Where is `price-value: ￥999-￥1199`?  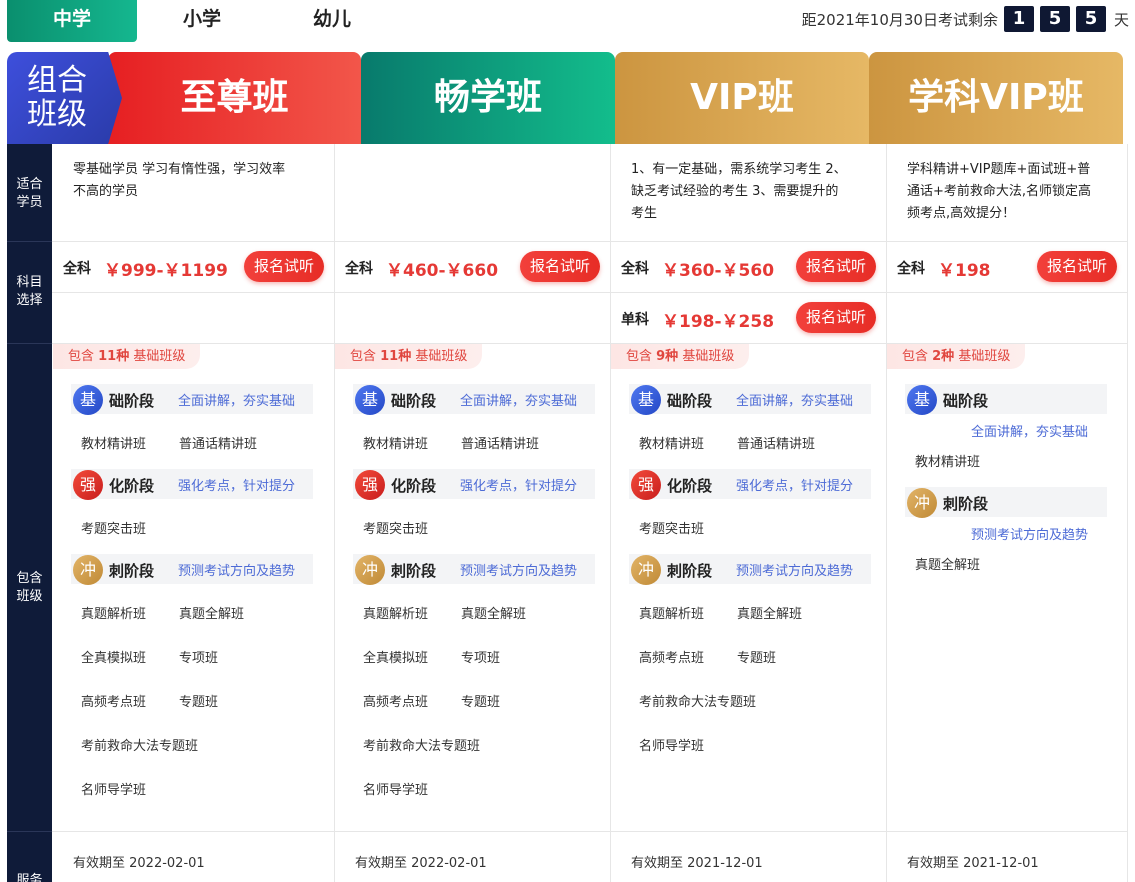
price-value: ￥999-￥1199 is located at coordinates (166, 271).